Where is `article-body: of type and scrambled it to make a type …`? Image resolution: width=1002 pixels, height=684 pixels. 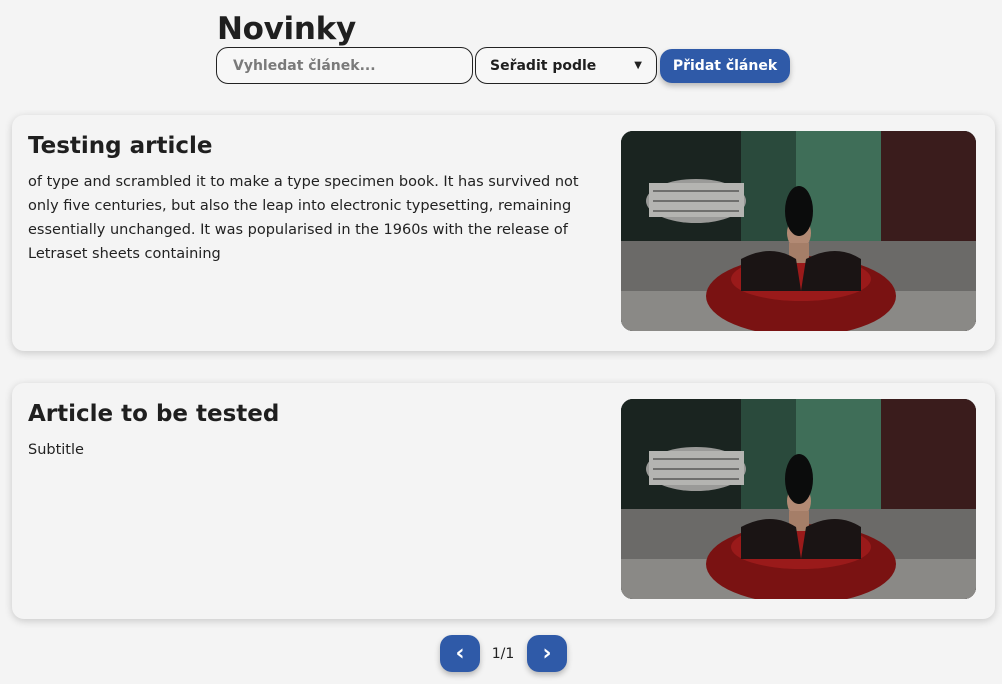 article-body: of type and scrambled it to make a type … is located at coordinates (303, 218).